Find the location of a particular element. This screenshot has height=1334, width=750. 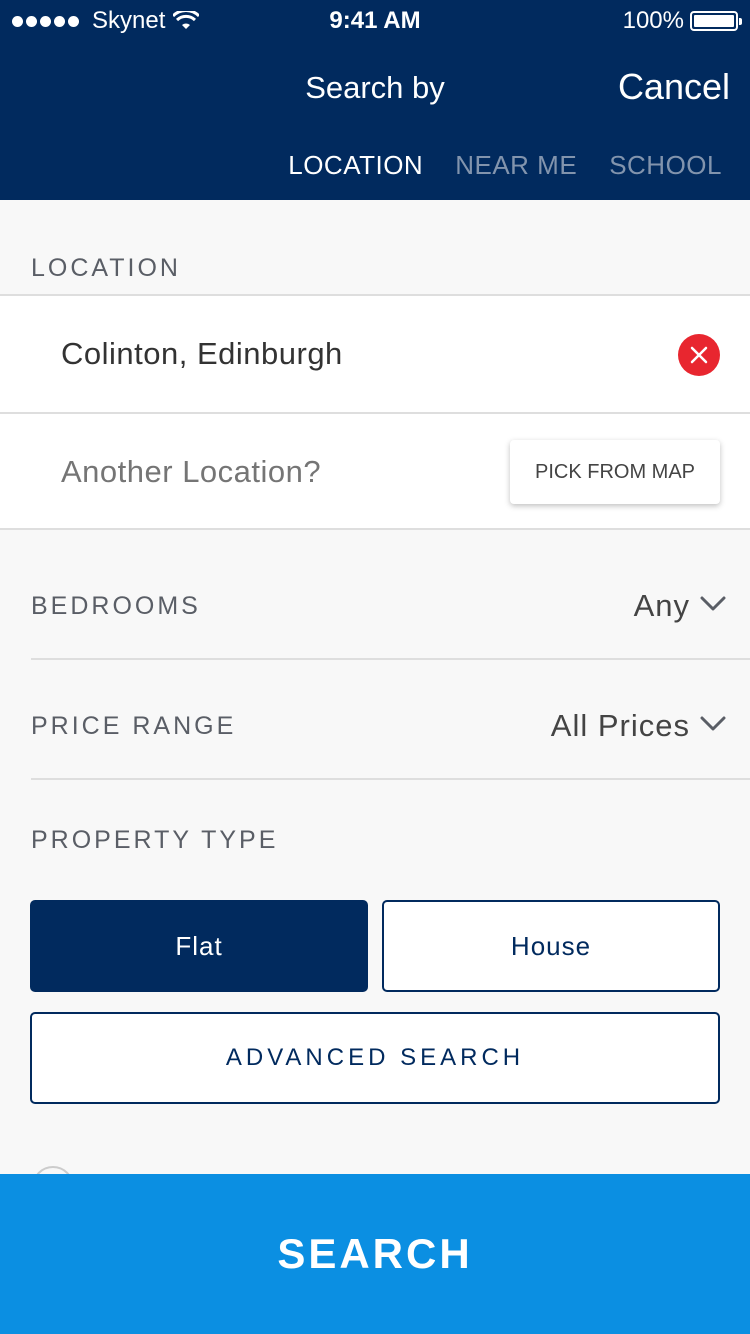

property-type-flat-button: Flat is located at coordinates (199, 946).